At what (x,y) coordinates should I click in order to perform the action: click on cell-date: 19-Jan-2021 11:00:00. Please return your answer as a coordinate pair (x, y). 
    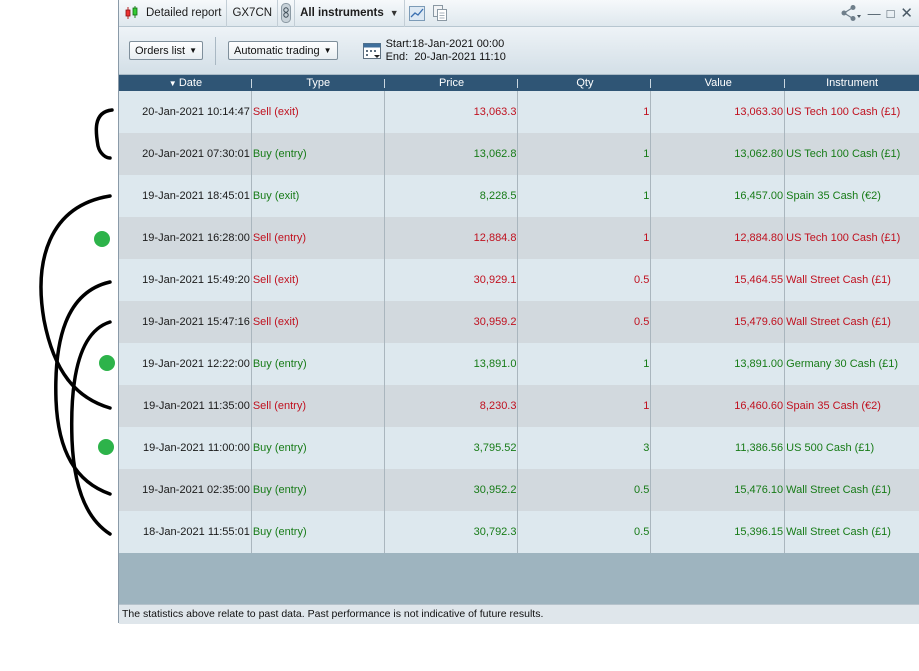
    Looking at the image, I should click on (185, 448).